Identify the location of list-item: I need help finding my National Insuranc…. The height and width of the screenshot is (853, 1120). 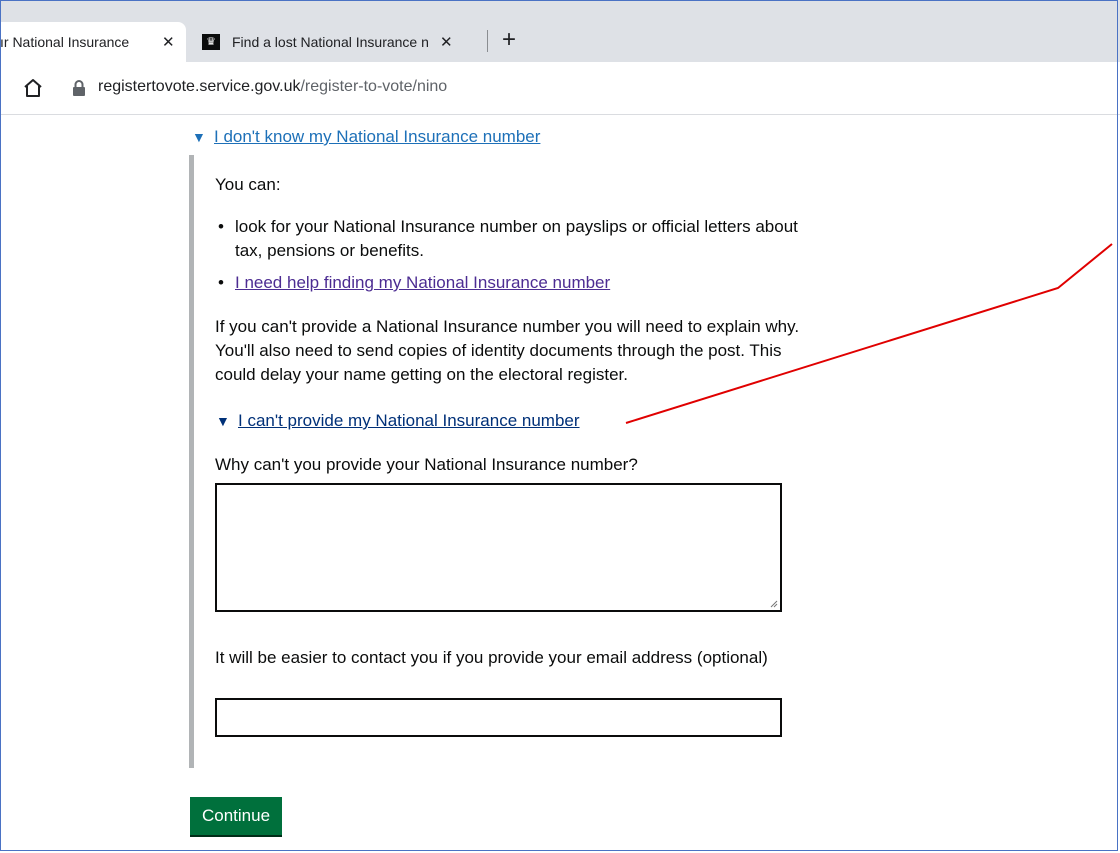
(510, 283).